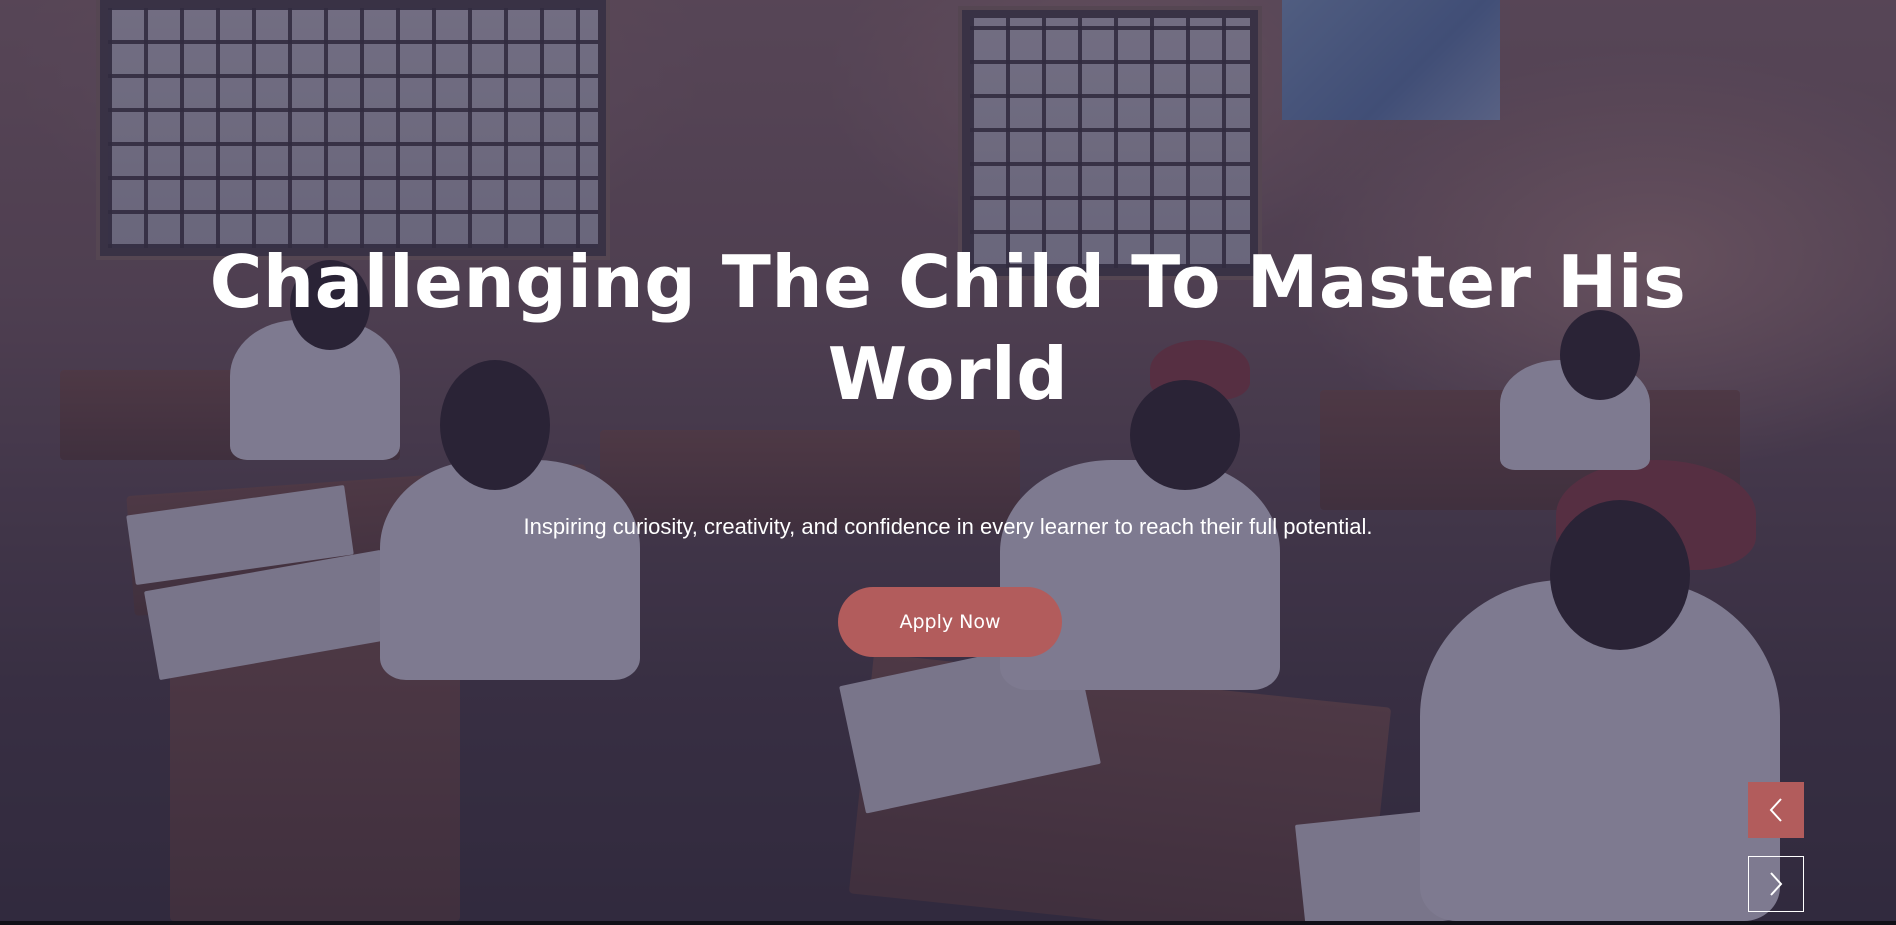 This screenshot has width=1896, height=925. I want to click on apply-now-button: Apply Now, so click(950, 622).